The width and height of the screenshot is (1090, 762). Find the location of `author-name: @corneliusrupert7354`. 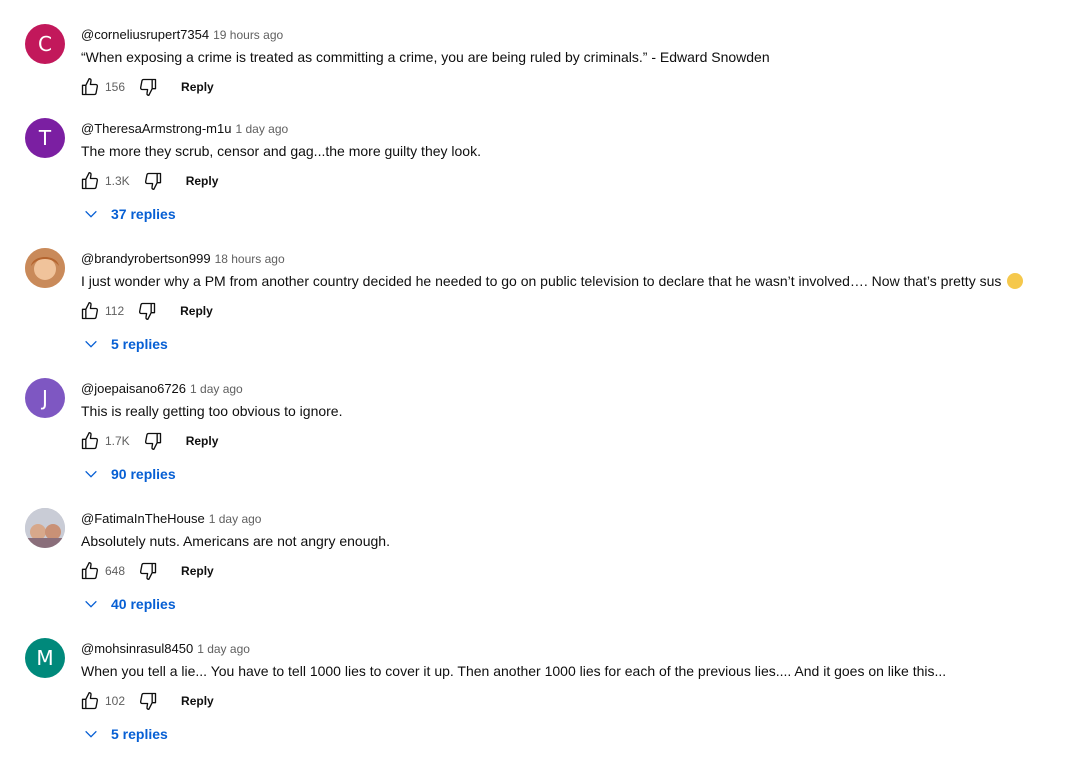

author-name: @corneliusrupert7354 is located at coordinates (145, 34).